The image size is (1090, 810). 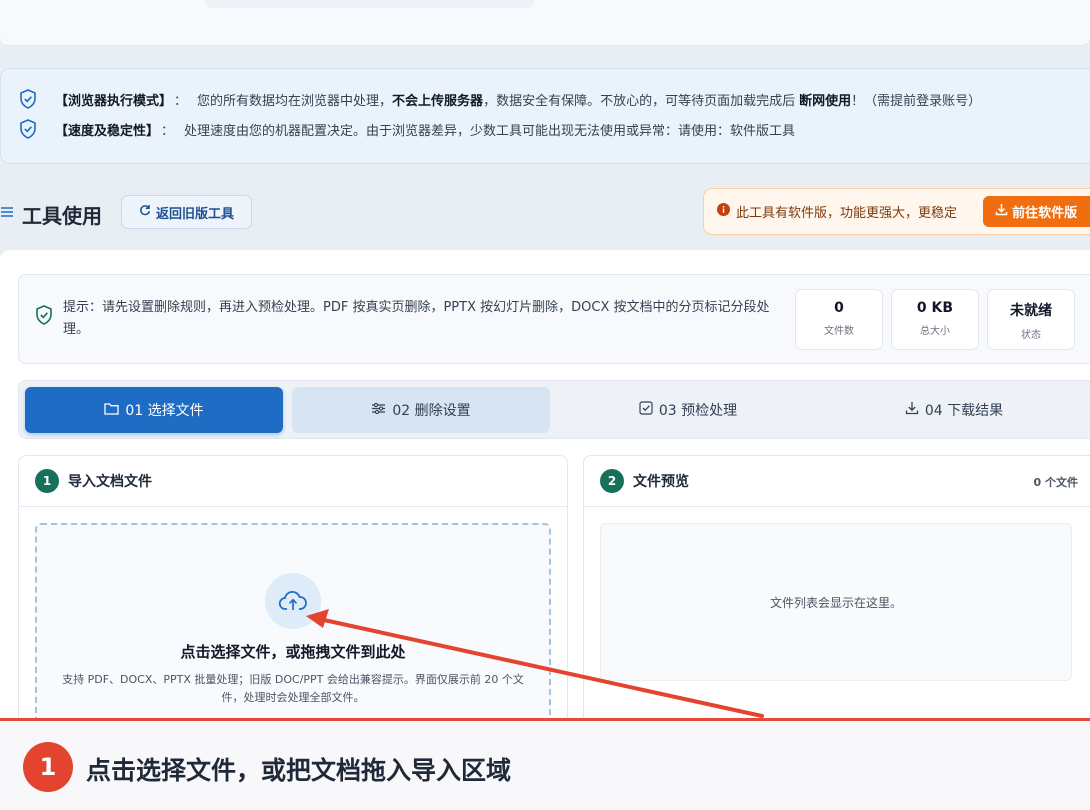 I want to click on stat-label: 文件数, so click(x=839, y=331).